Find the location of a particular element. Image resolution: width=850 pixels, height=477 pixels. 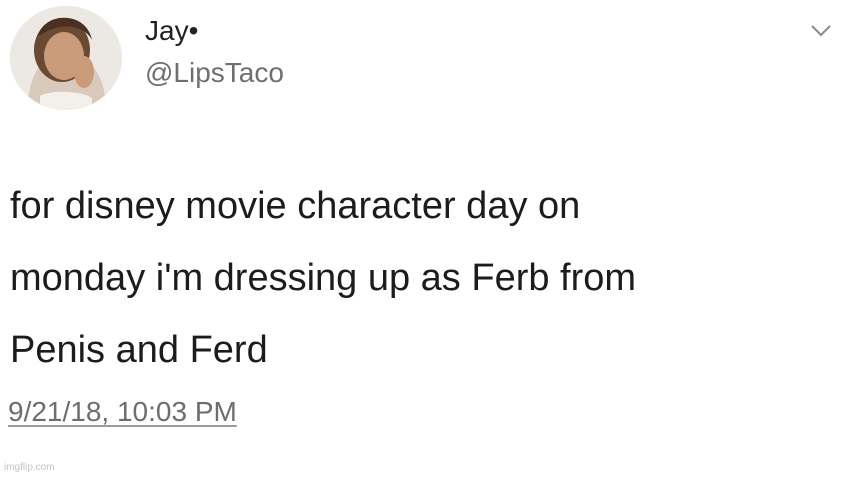

tweet-text-line: Penis and Ferd is located at coordinates (139, 350).